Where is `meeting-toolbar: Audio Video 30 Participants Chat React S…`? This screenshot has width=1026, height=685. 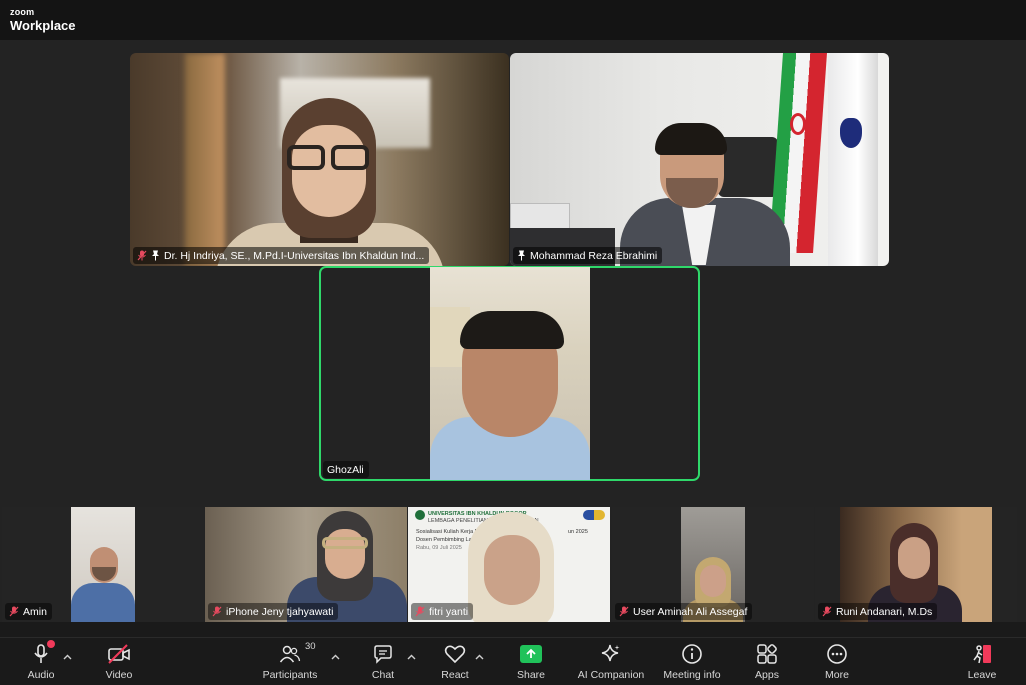
meeting-toolbar: Audio Video 30 Participants Chat React S… is located at coordinates (513, 661).